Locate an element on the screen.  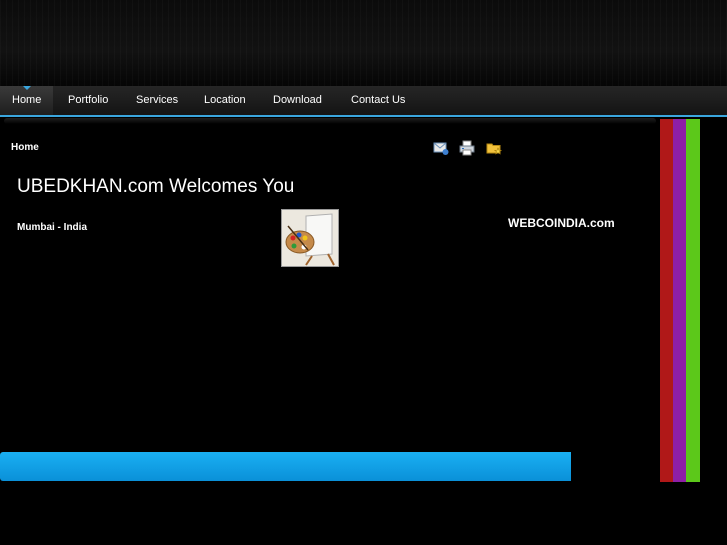
nav-item-portfolio: Portfolio is located at coordinates (88, 100).